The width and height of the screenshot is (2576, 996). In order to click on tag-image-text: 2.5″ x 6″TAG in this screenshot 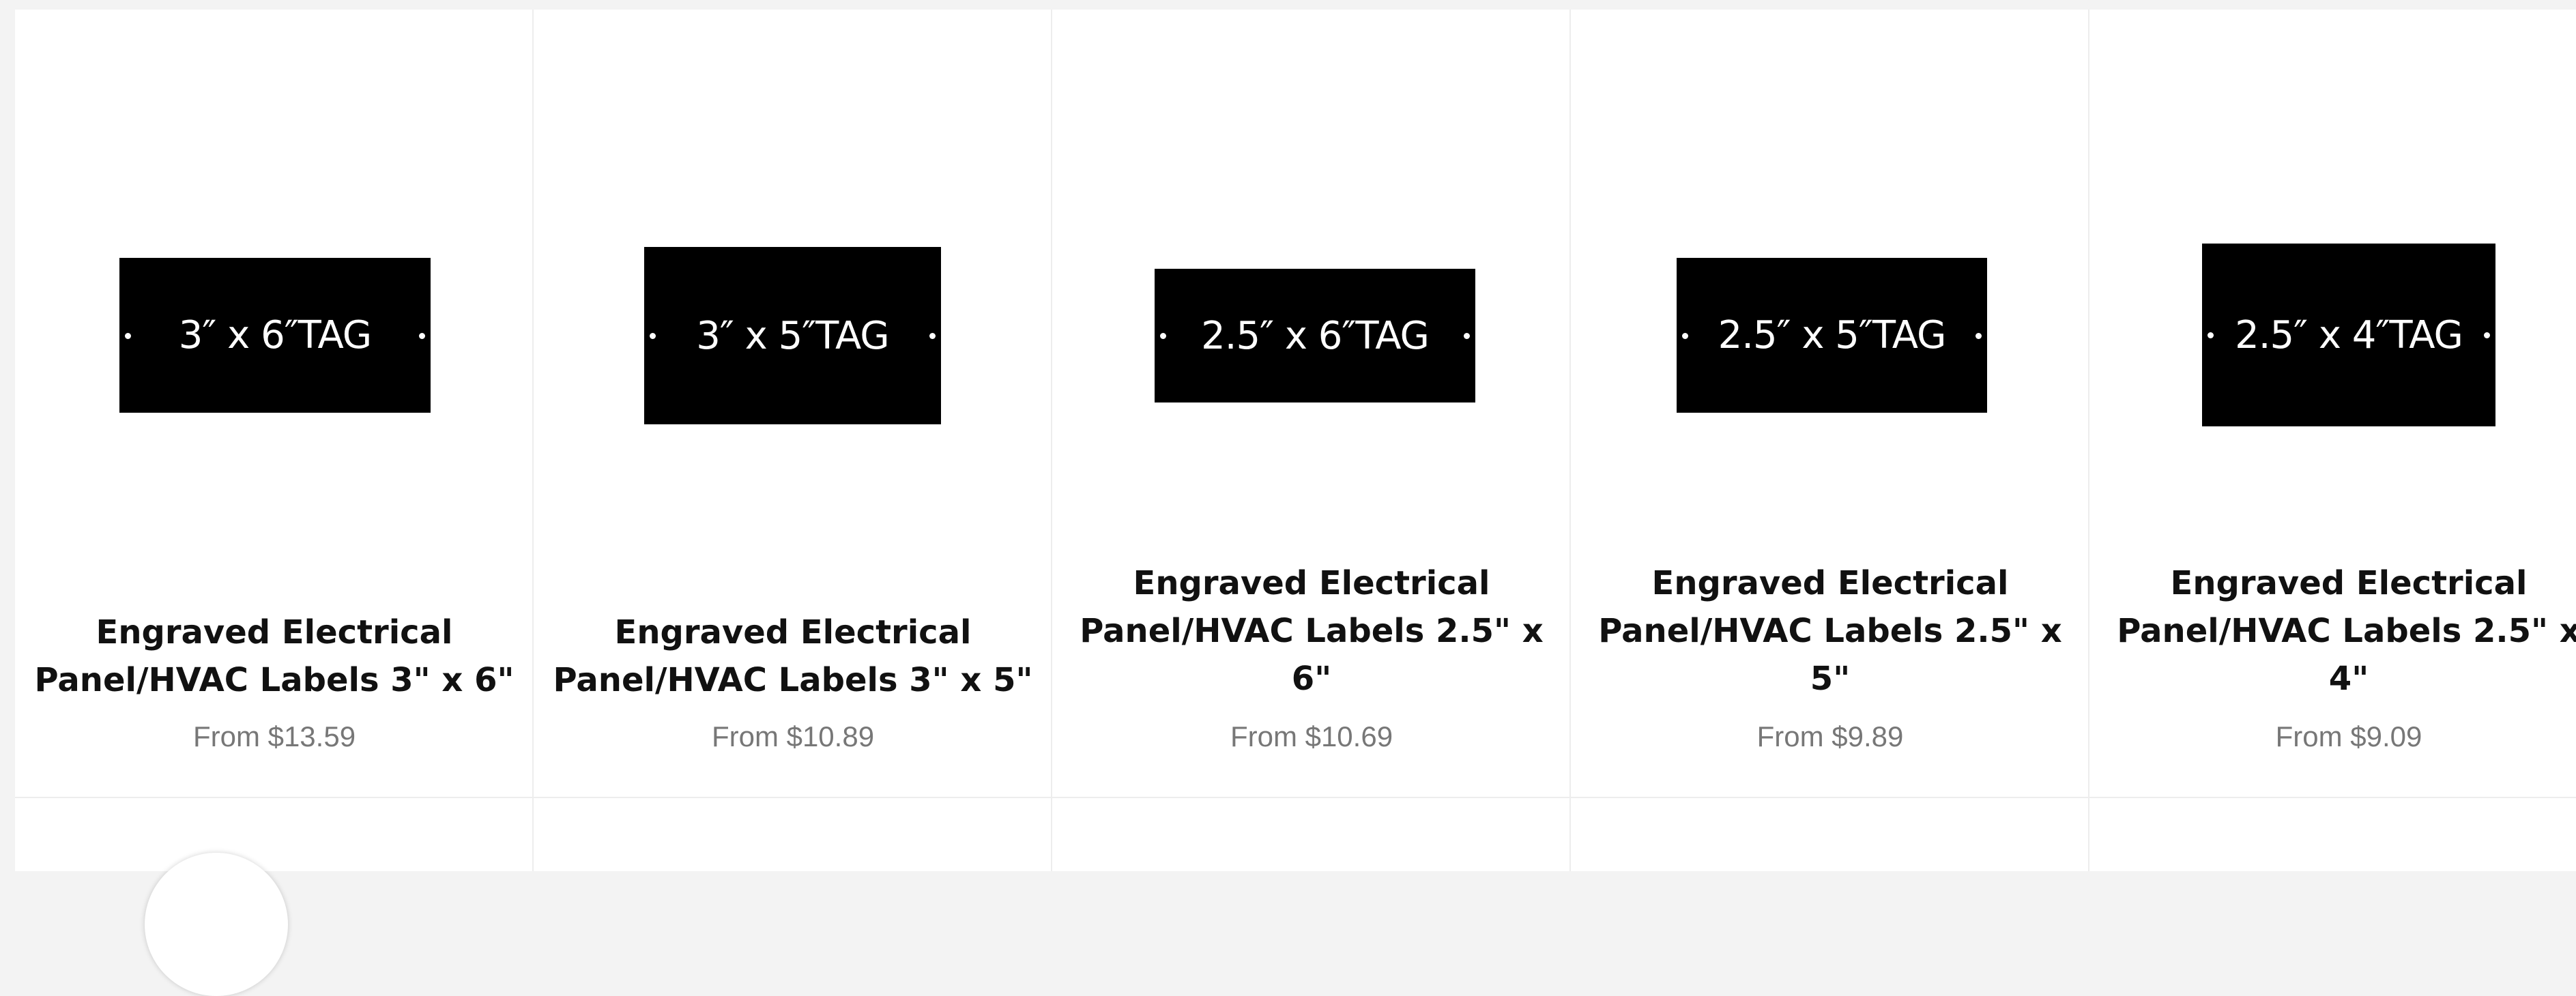, I will do `click(1315, 335)`.